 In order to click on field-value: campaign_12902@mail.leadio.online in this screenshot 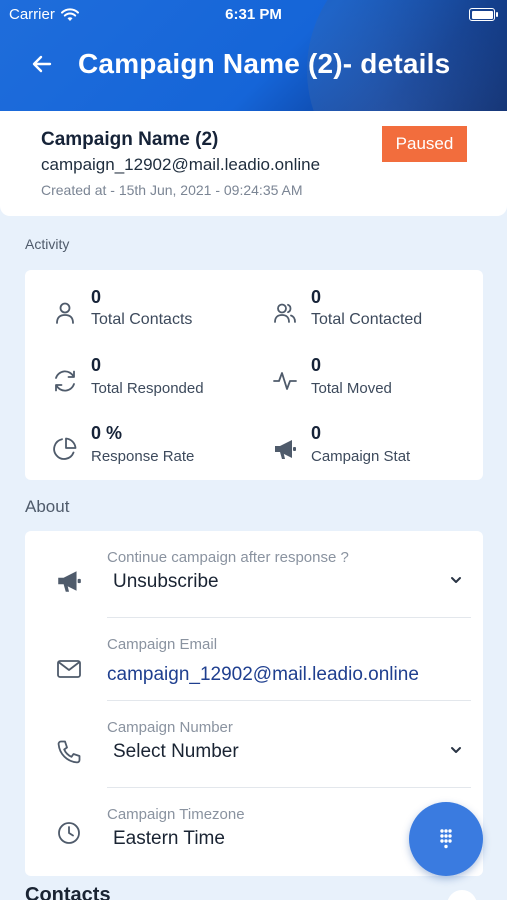, I will do `click(263, 674)`.